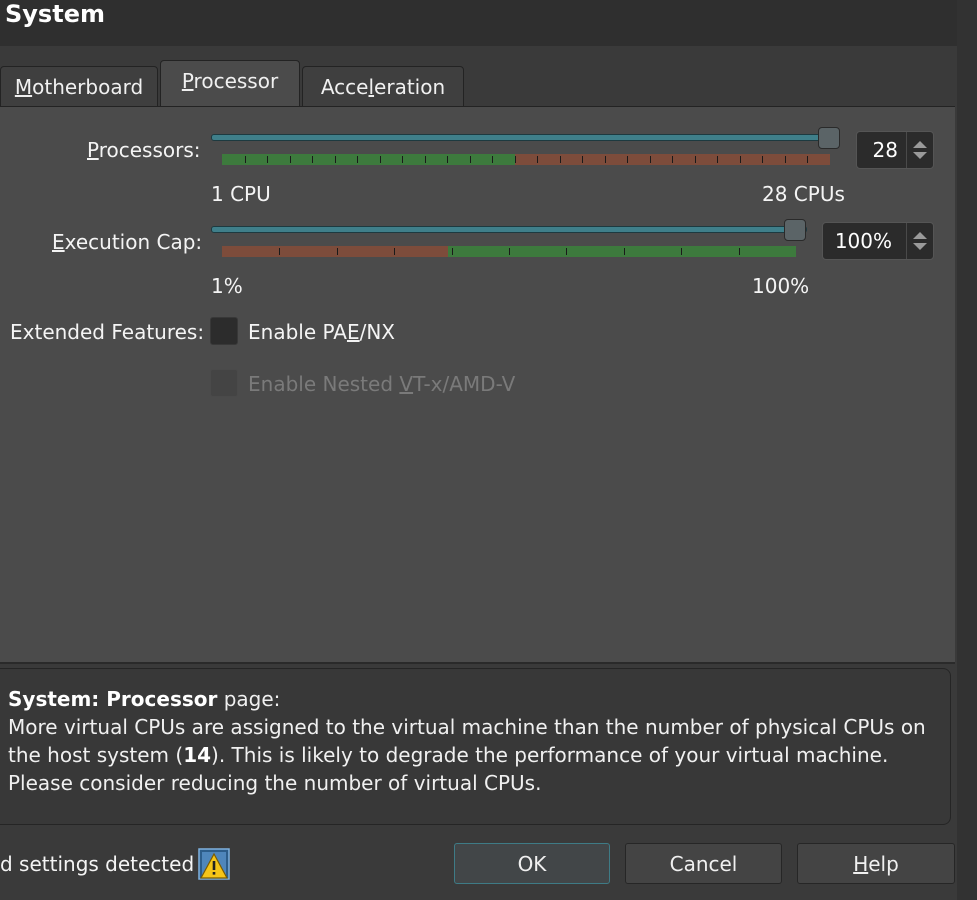  I want to click on title-bar, so click(478, 23).